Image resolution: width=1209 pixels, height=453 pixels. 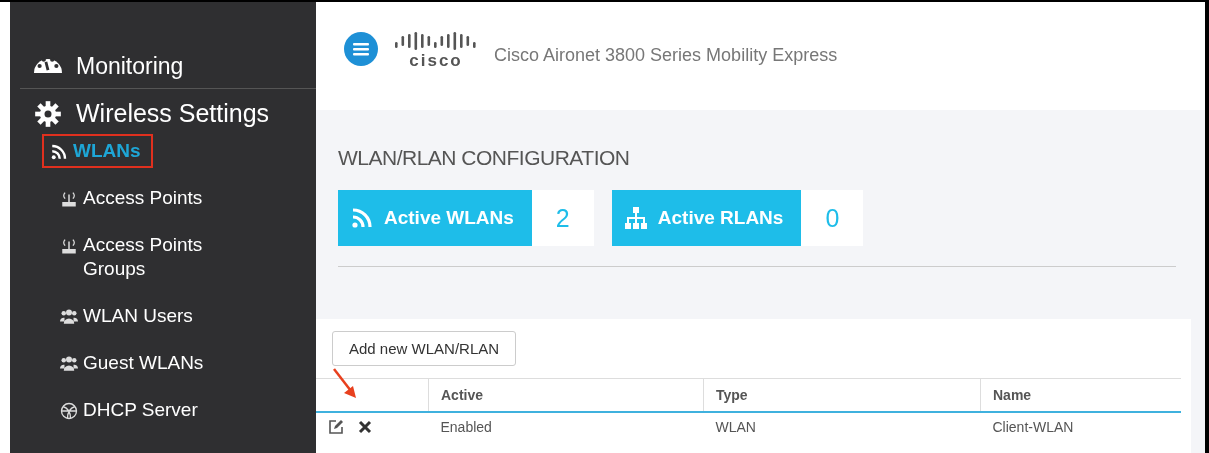 What do you see at coordinates (484, 158) in the screenshot?
I see `page-heading: WLAN/RLAN CONFIGURATION` at bounding box center [484, 158].